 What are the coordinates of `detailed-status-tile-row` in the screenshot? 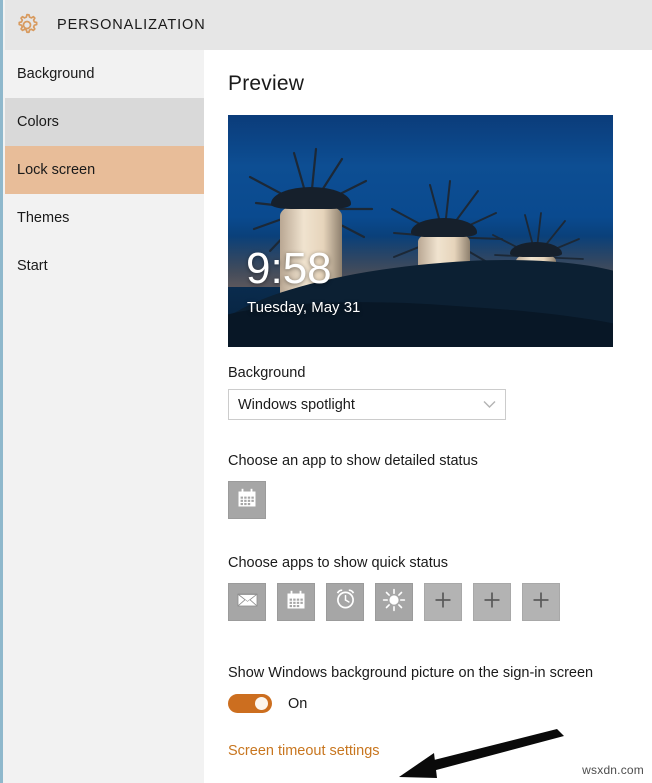 It's located at (440, 500).